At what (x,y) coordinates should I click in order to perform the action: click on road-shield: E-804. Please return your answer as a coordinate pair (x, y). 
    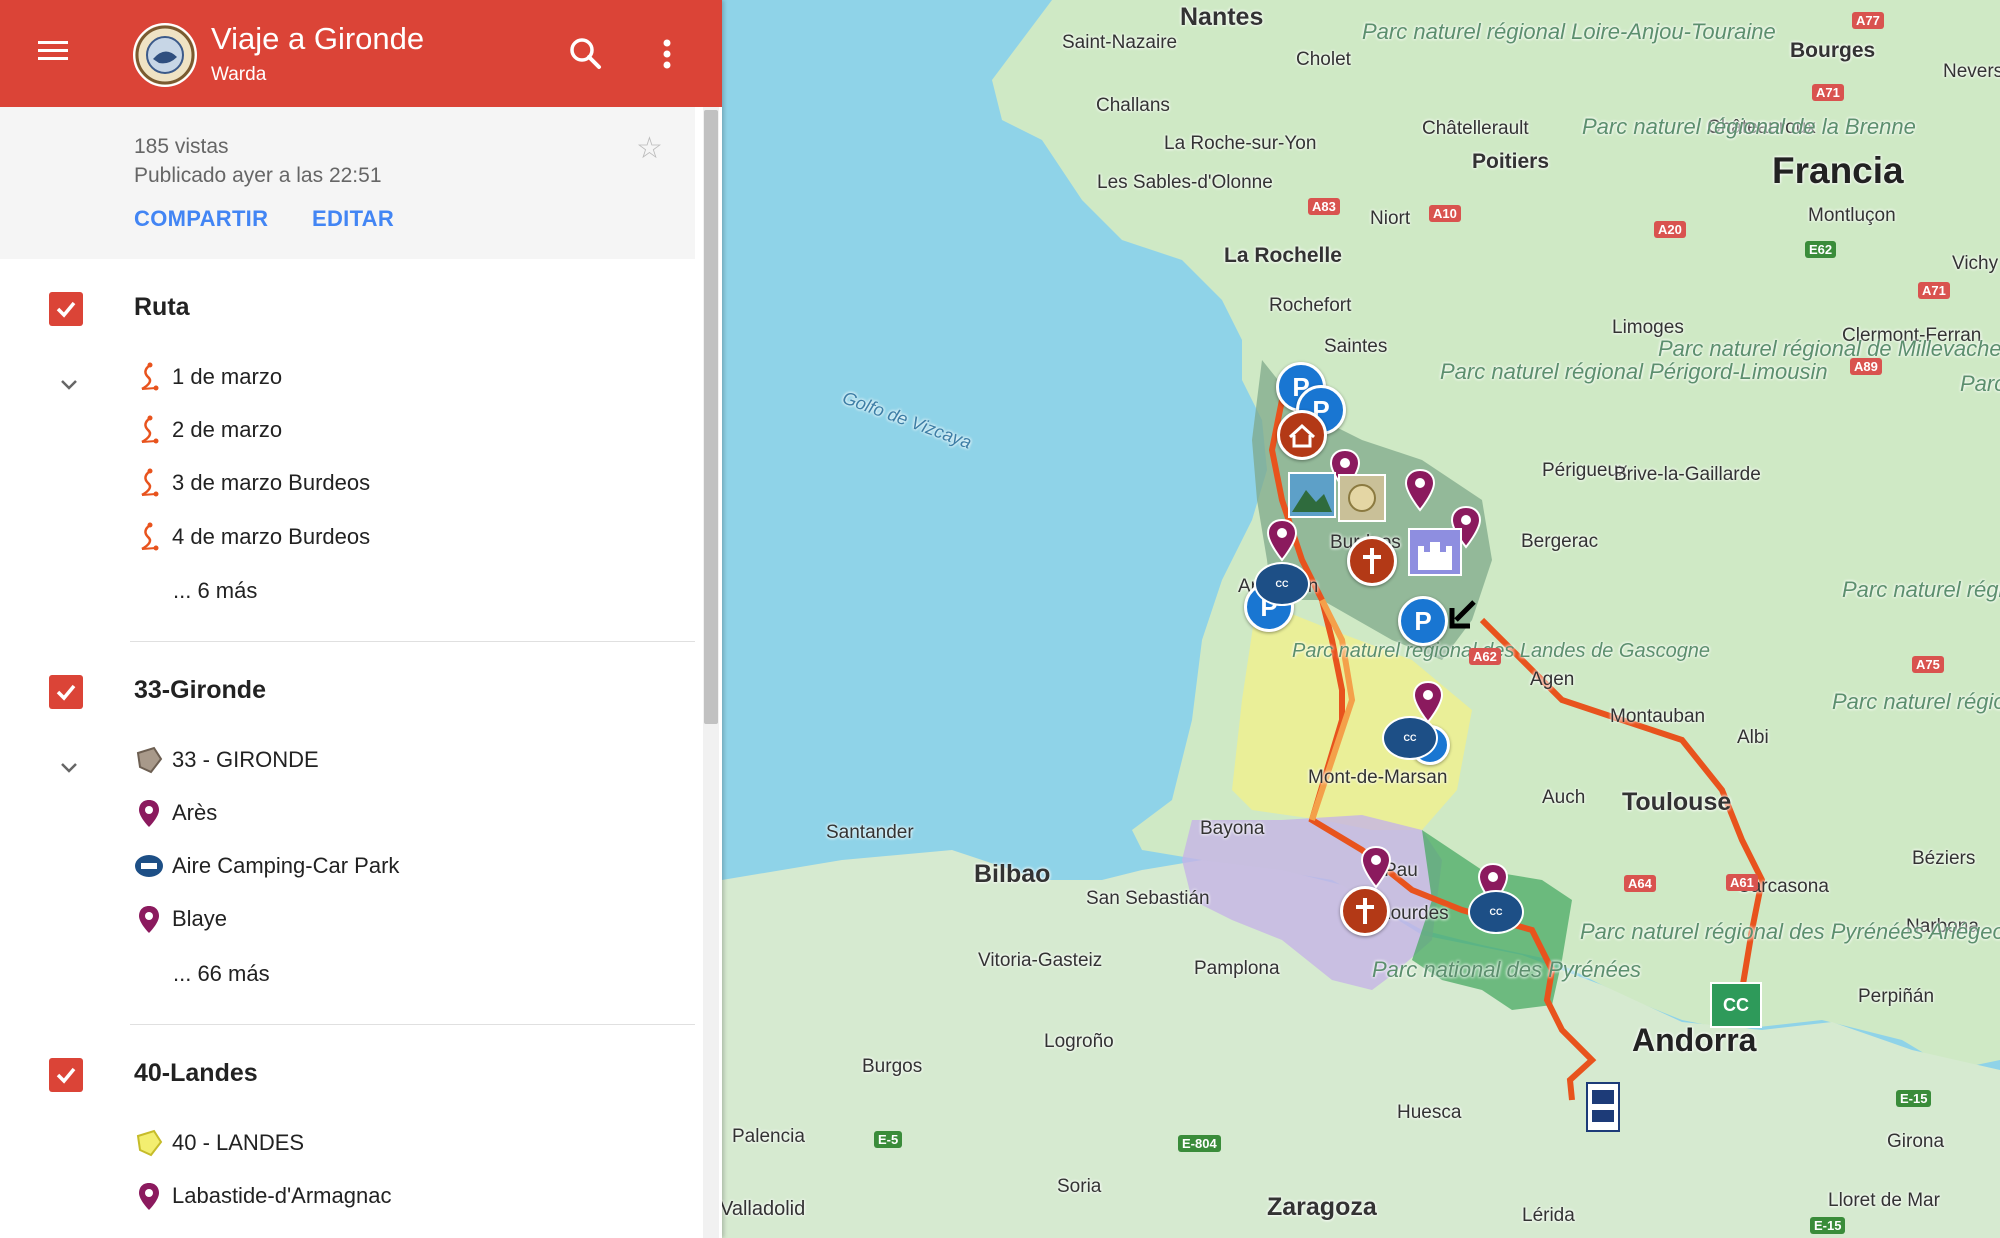
    Looking at the image, I should click on (1199, 1143).